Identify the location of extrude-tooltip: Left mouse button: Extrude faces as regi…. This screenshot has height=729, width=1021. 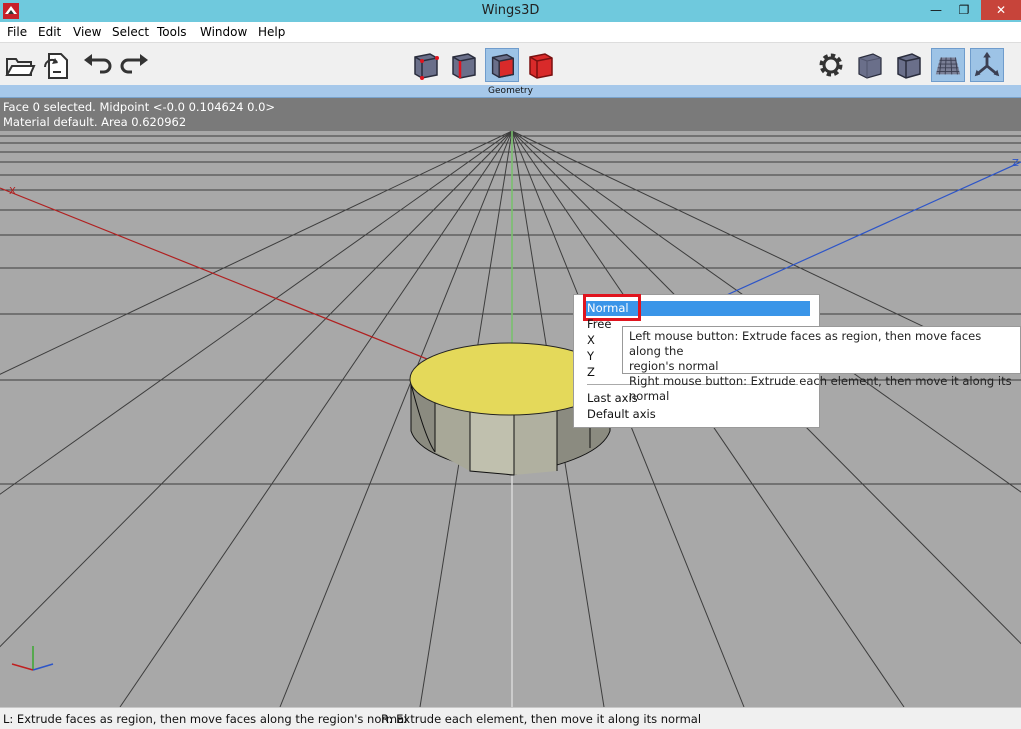
(821, 364).